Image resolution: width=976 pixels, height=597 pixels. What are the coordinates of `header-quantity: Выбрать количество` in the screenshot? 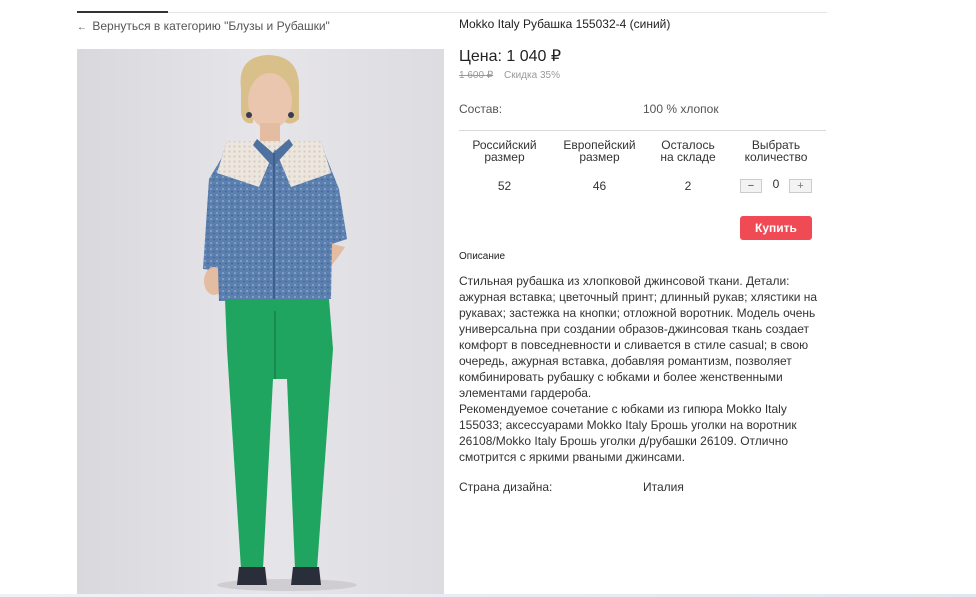 It's located at (776, 151).